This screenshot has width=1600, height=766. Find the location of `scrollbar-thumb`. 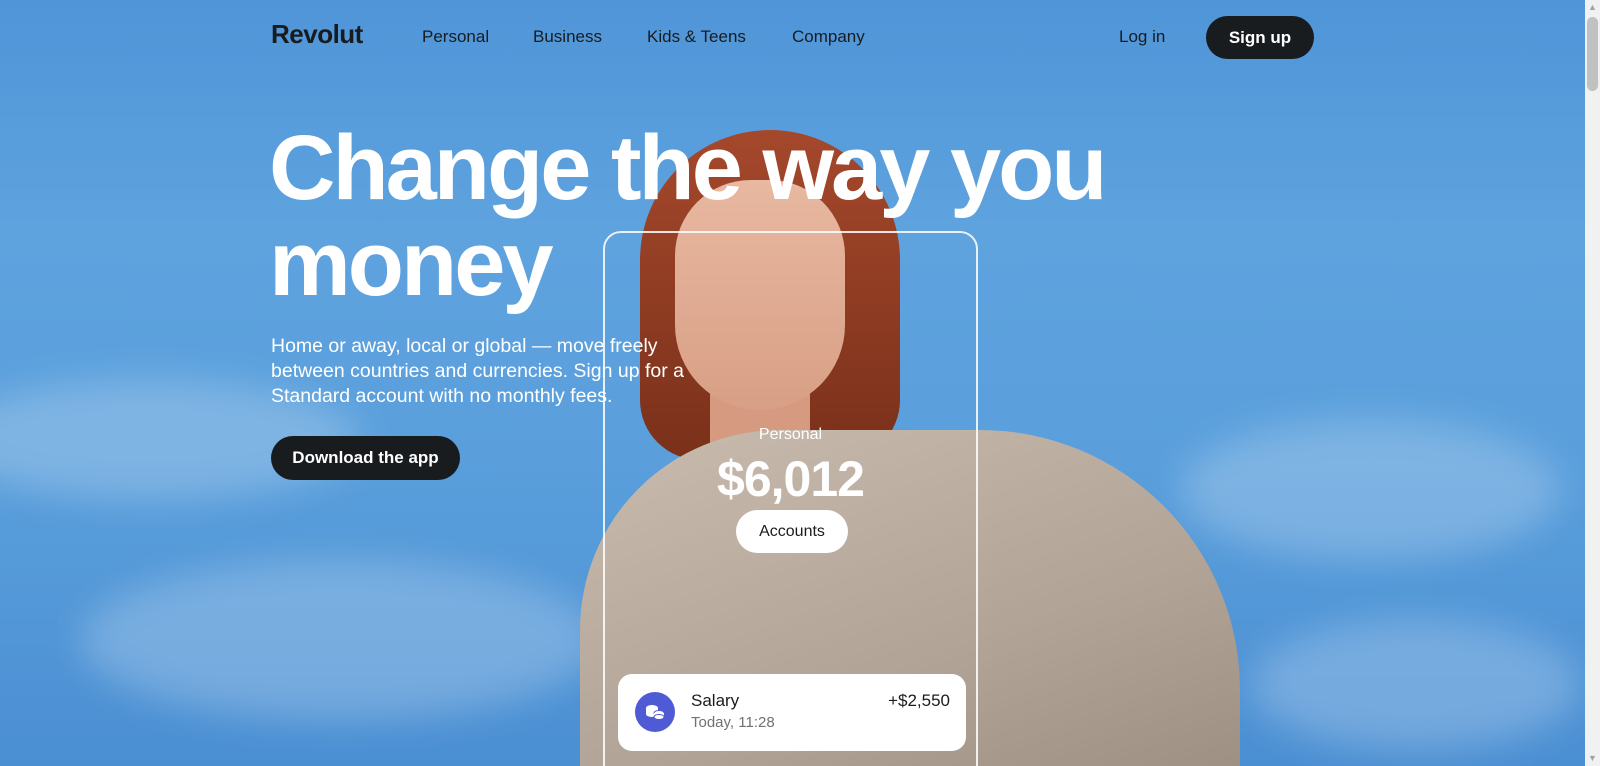

scrollbar-thumb is located at coordinates (1592, 54).